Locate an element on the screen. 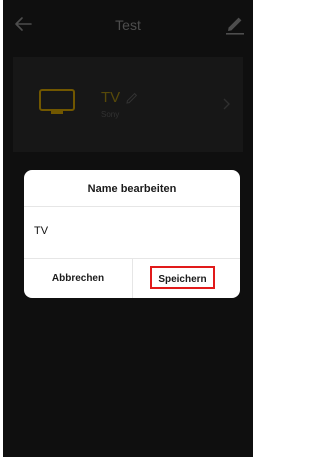  save-button: Speichern is located at coordinates (182, 277).